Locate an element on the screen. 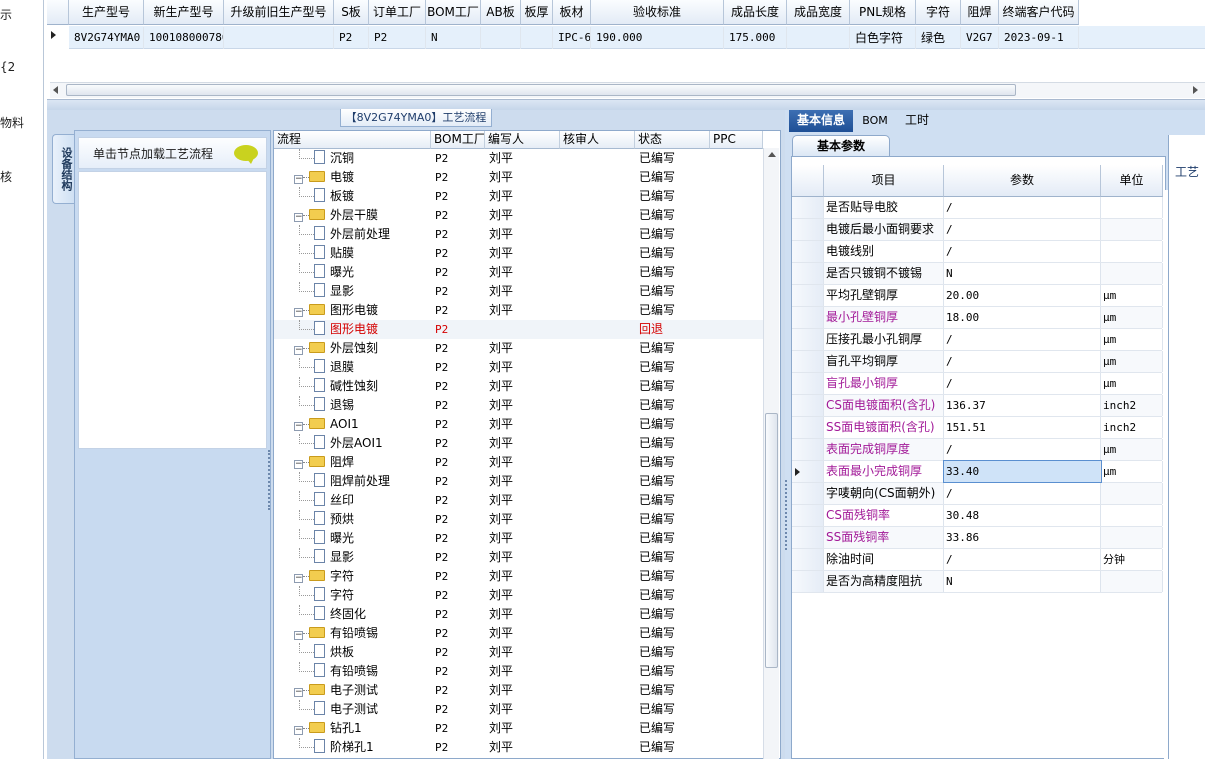 The image size is (1205, 759). params-row: 电镀线别 / is located at coordinates (977, 252).